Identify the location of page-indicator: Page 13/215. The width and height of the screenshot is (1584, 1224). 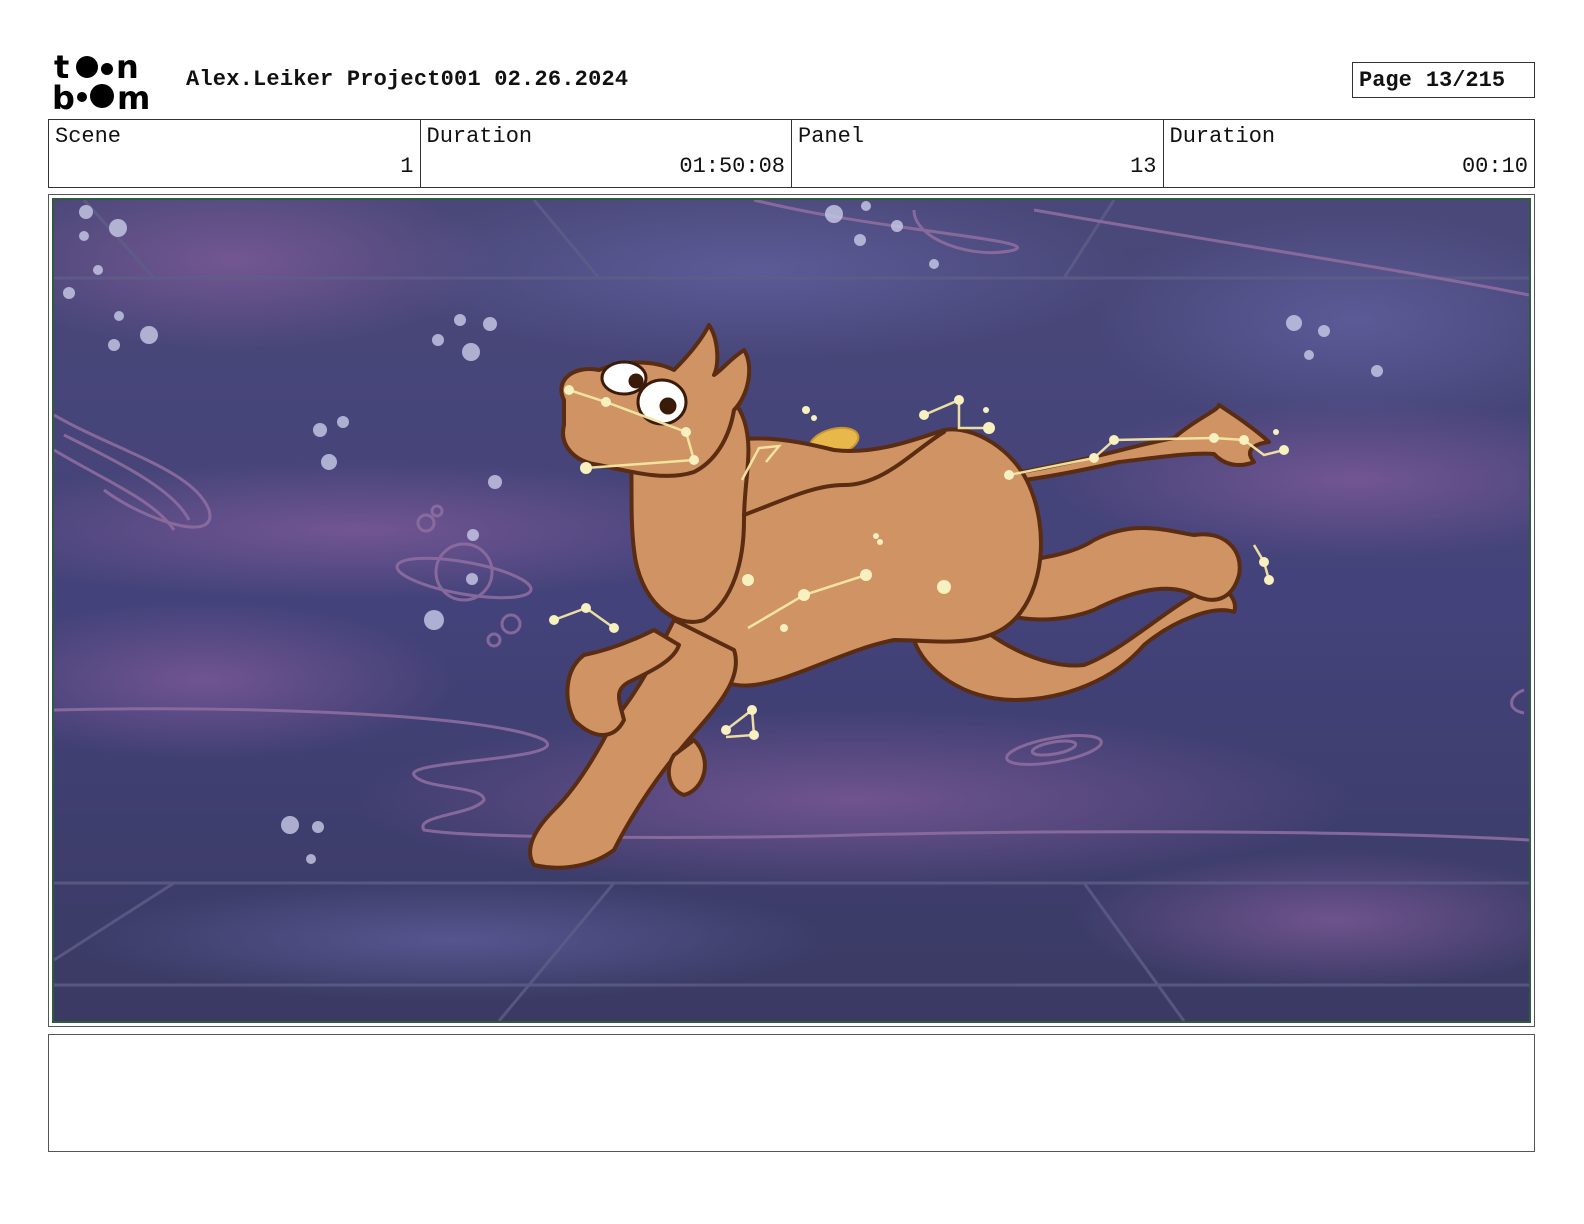
(1443, 80).